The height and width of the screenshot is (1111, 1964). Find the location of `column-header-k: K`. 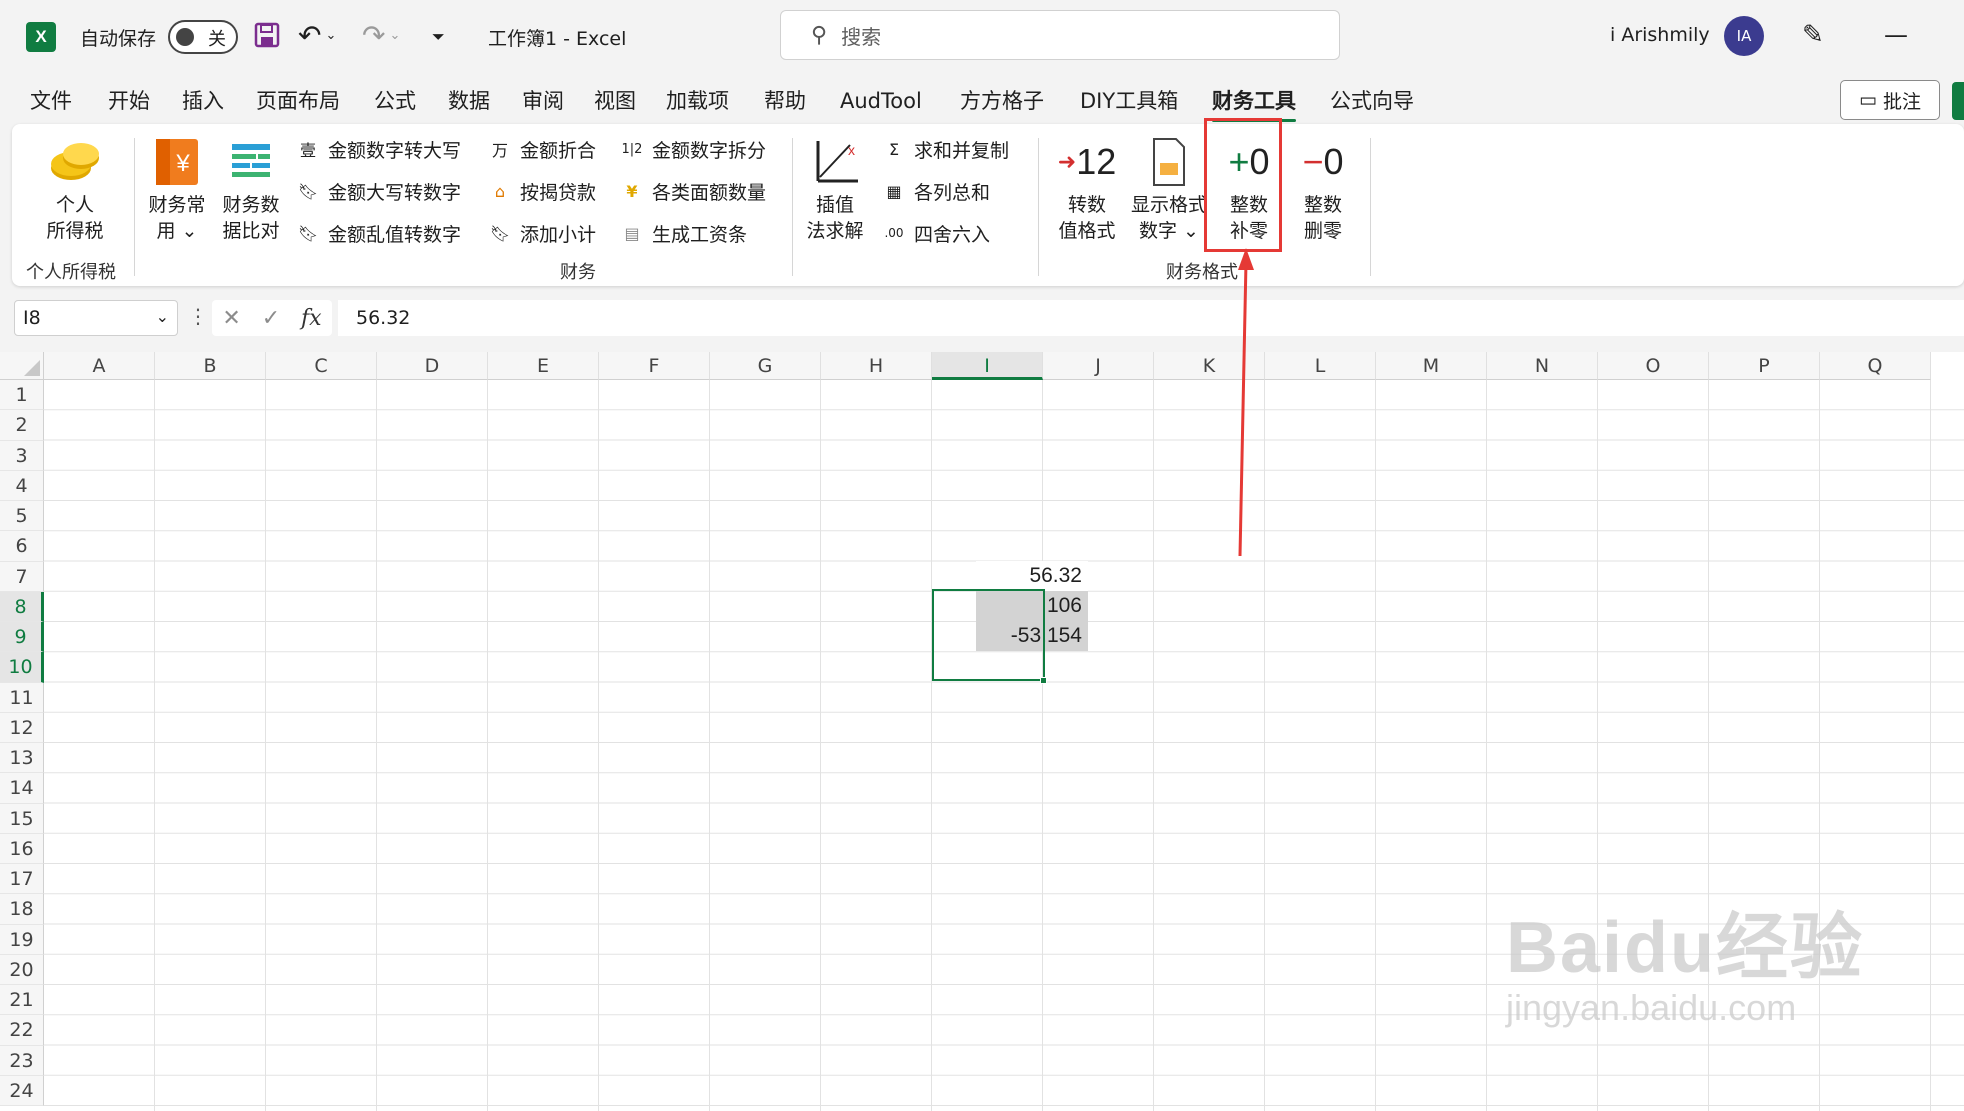

column-header-k: K is located at coordinates (1209, 366).